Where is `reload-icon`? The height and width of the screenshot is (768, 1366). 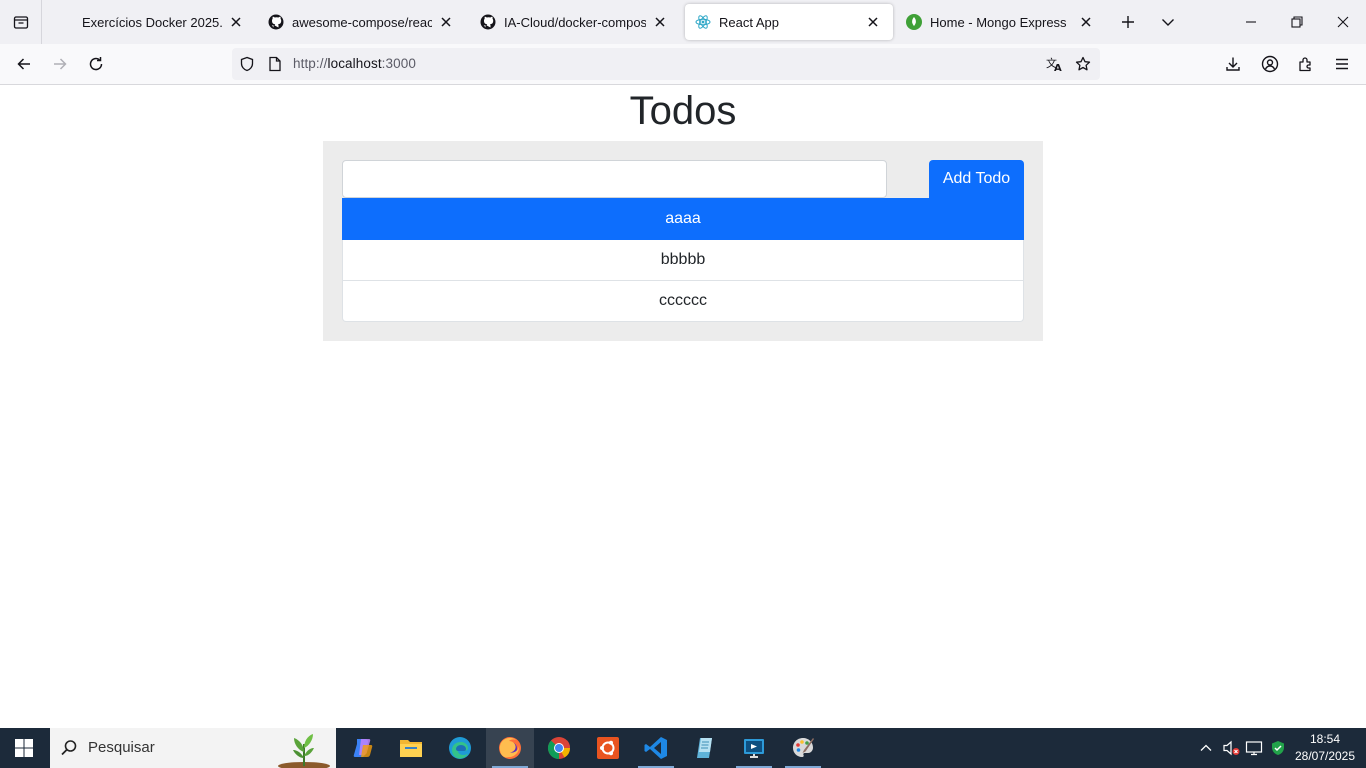
reload-icon is located at coordinates (96, 64).